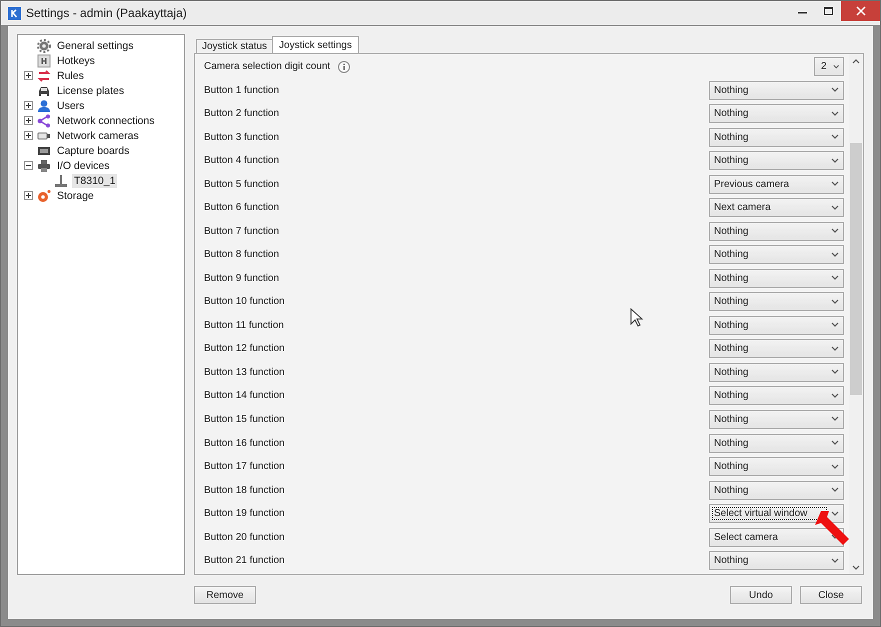 The width and height of the screenshot is (881, 627). I want to click on setting-label: Button 15 function, so click(244, 419).